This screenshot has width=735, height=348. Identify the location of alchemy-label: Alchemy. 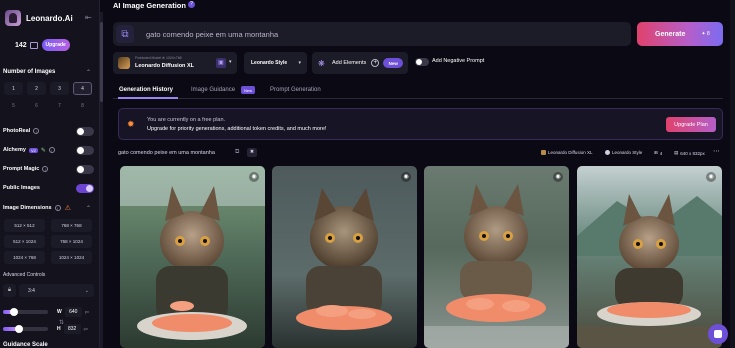
(14, 150).